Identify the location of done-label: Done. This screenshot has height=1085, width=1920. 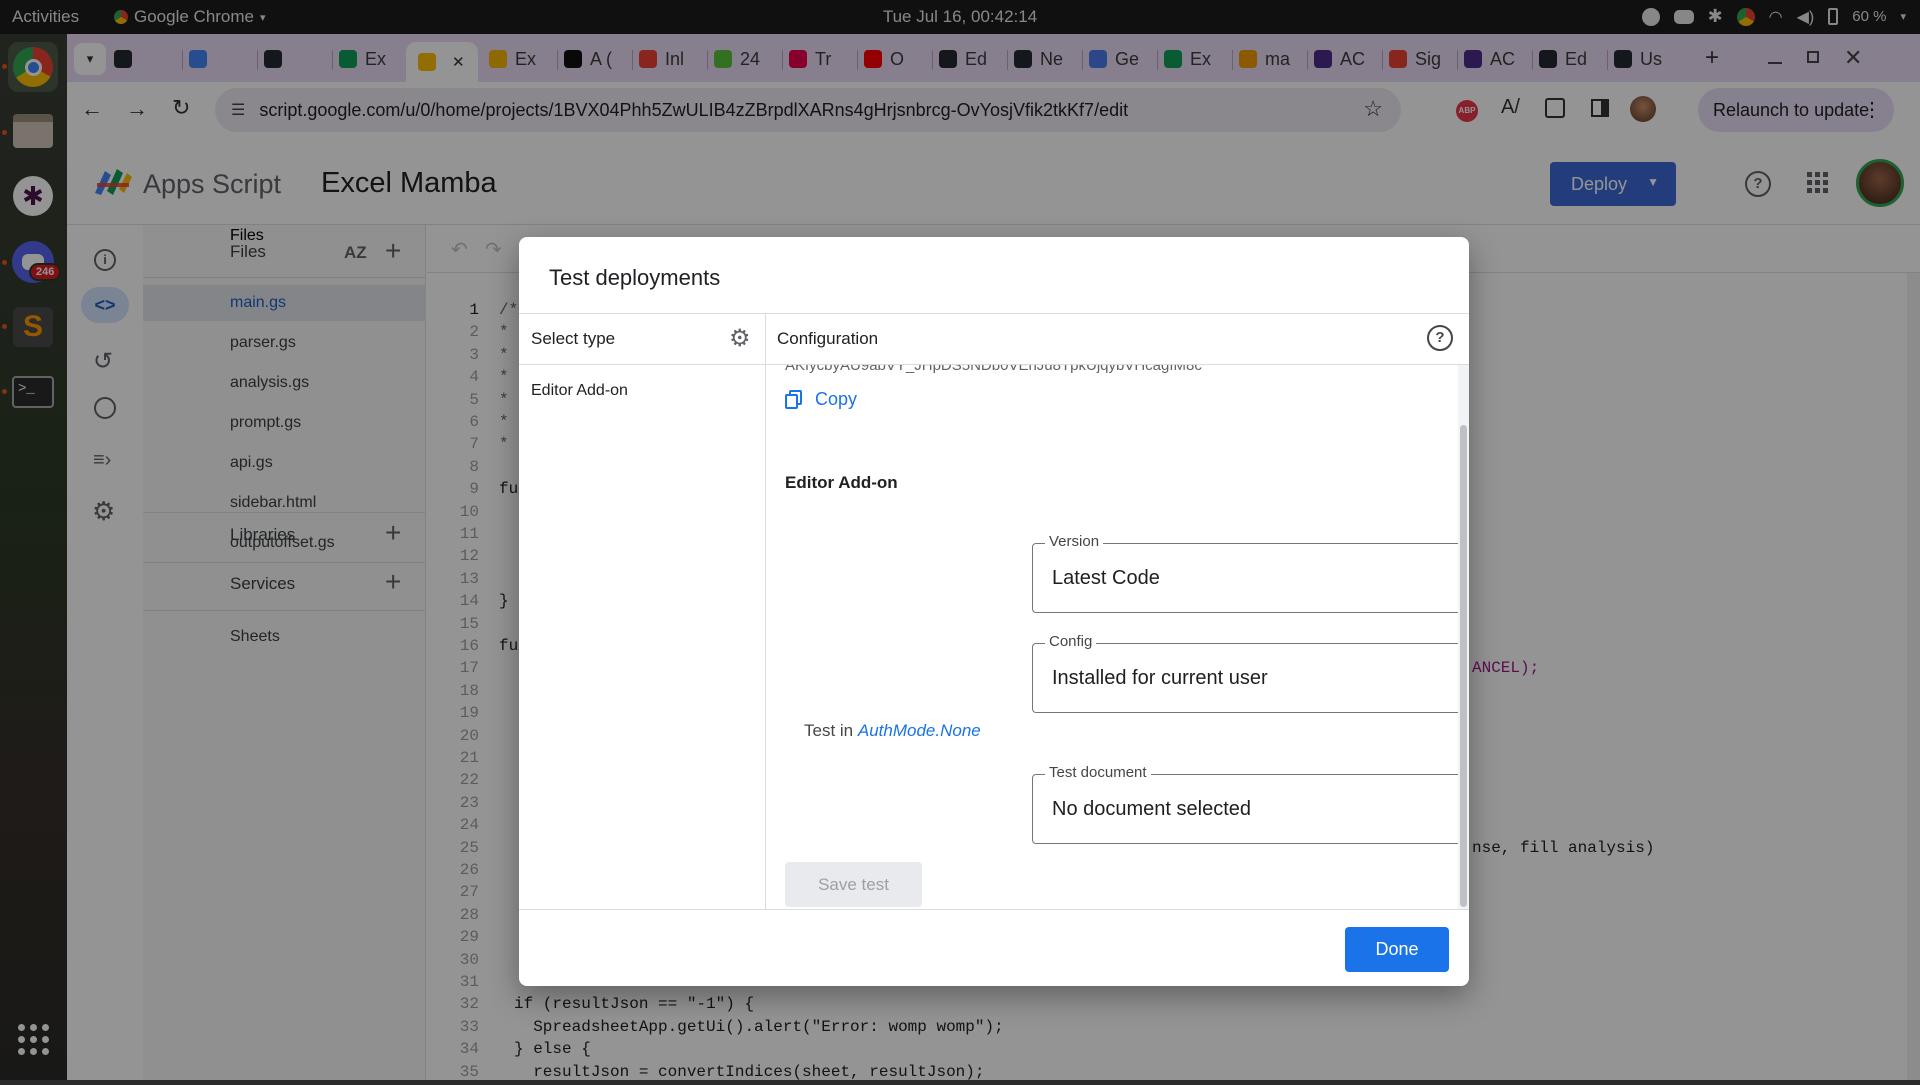
(1397, 949).